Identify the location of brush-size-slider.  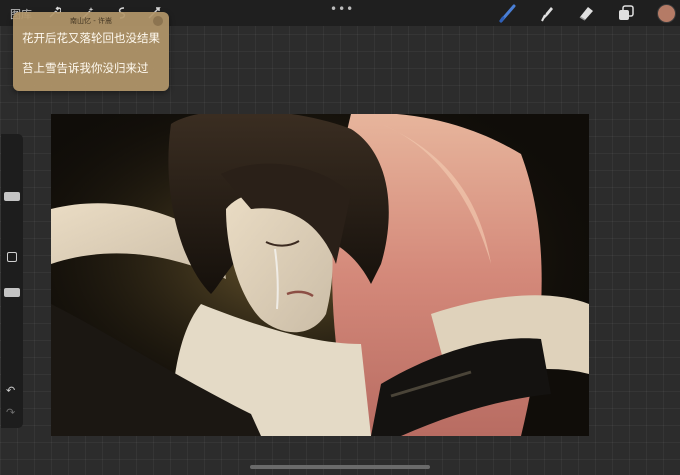
(12, 196).